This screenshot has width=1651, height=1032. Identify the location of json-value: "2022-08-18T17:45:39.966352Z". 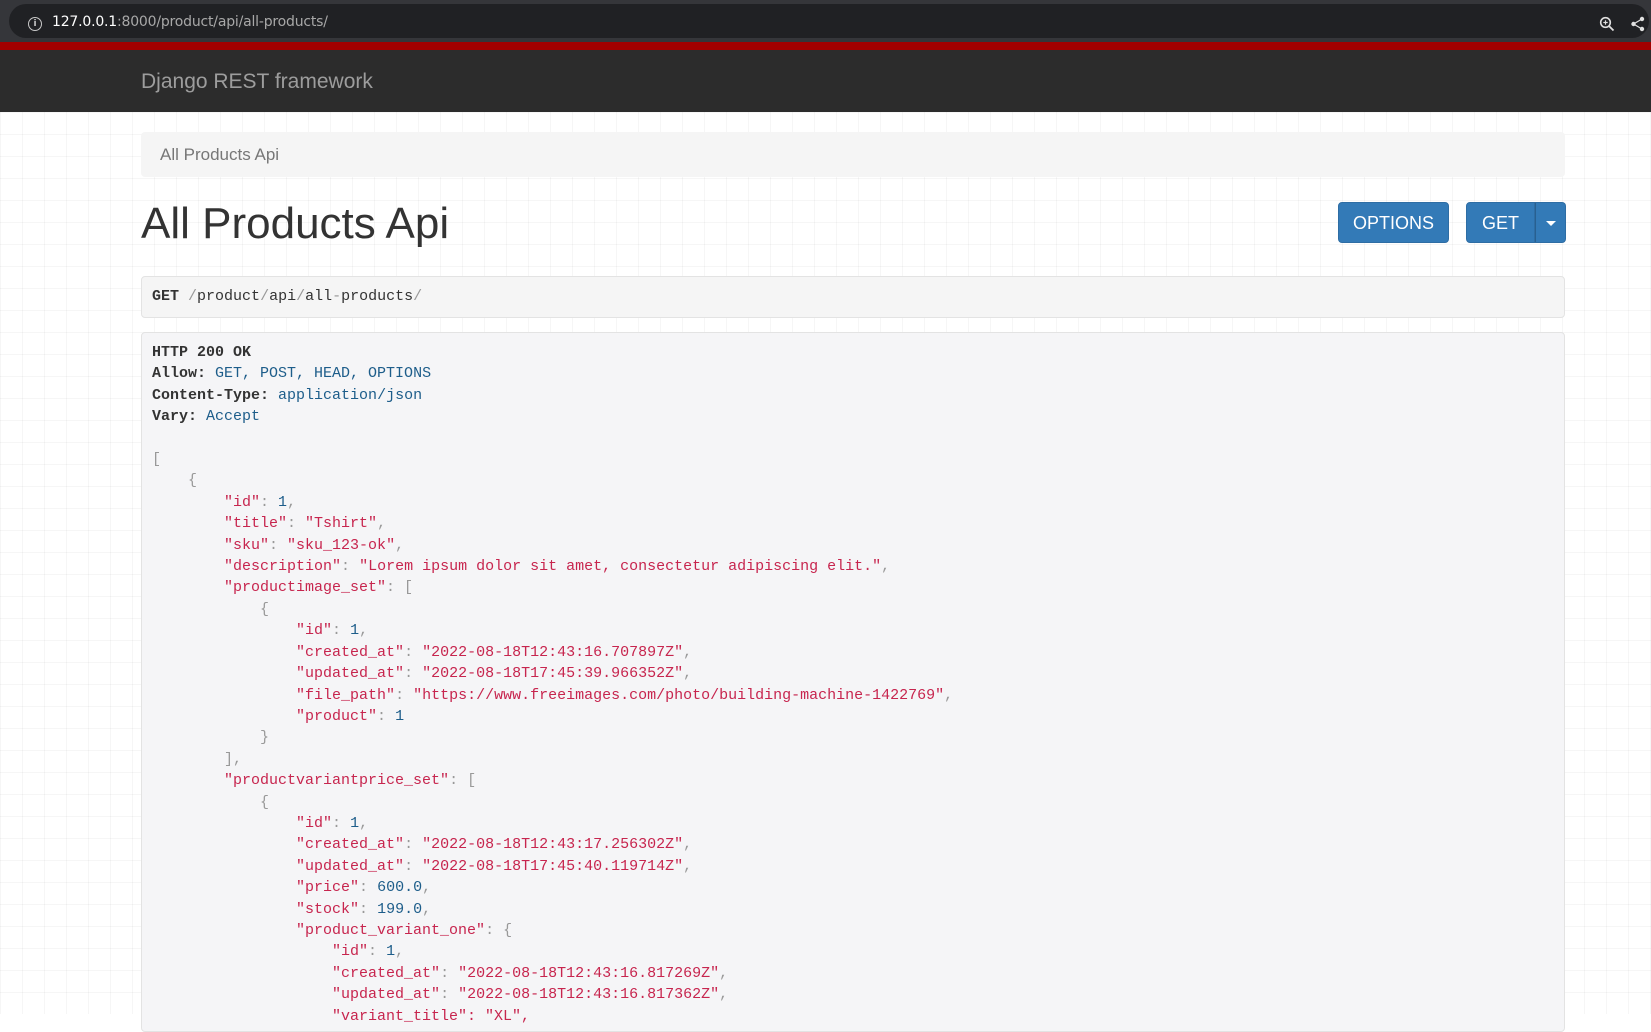
(553, 674).